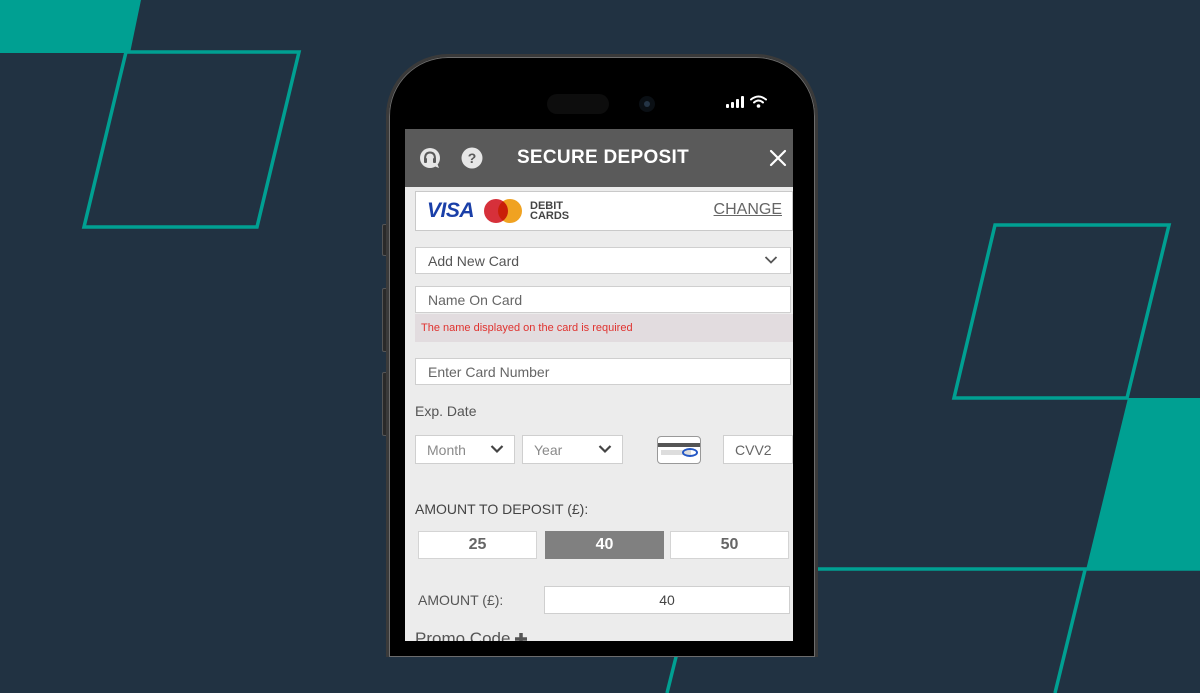 The height and width of the screenshot is (693, 1200). What do you see at coordinates (521, 637) in the screenshot?
I see `plus-icon` at bounding box center [521, 637].